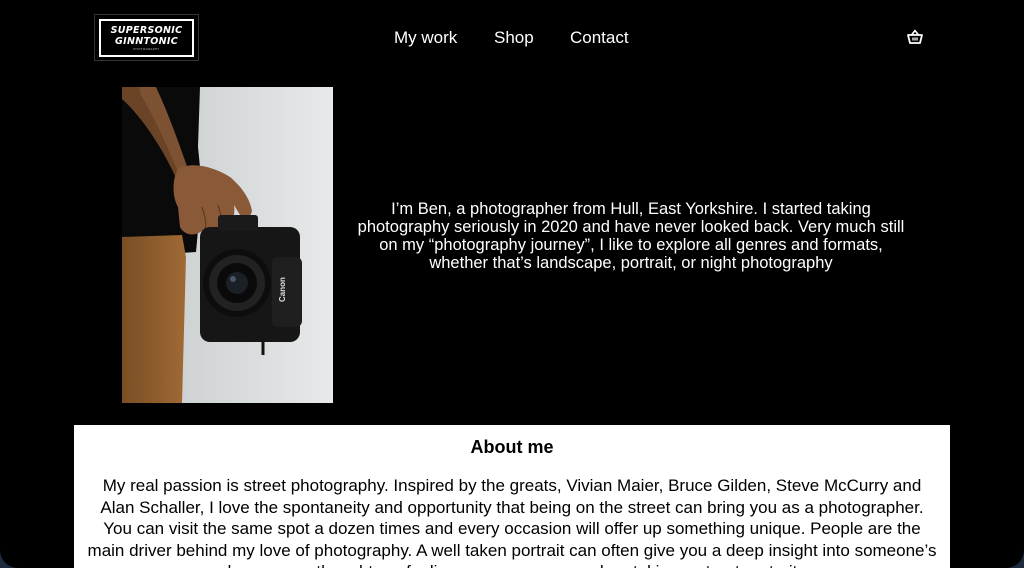  Describe the element at coordinates (915, 37) in the screenshot. I see `basket-icon` at that location.